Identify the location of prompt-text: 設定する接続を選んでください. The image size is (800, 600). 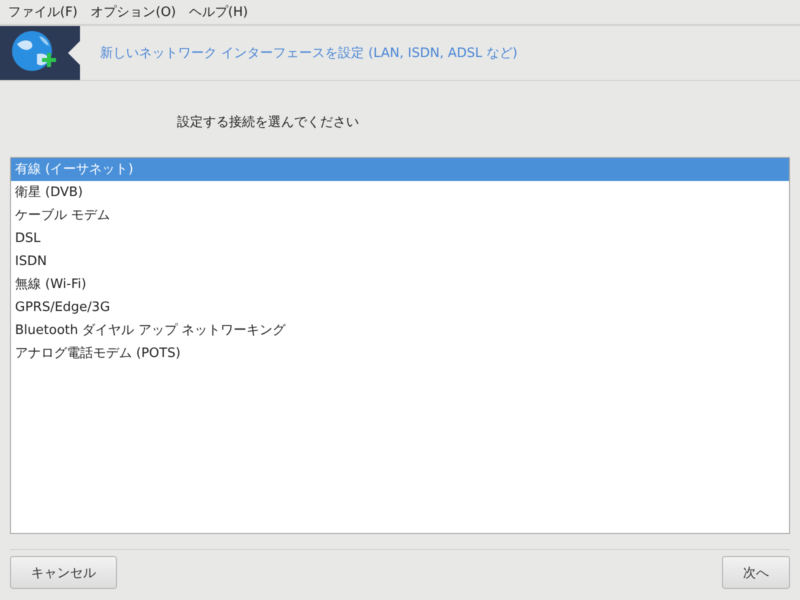
(268, 122).